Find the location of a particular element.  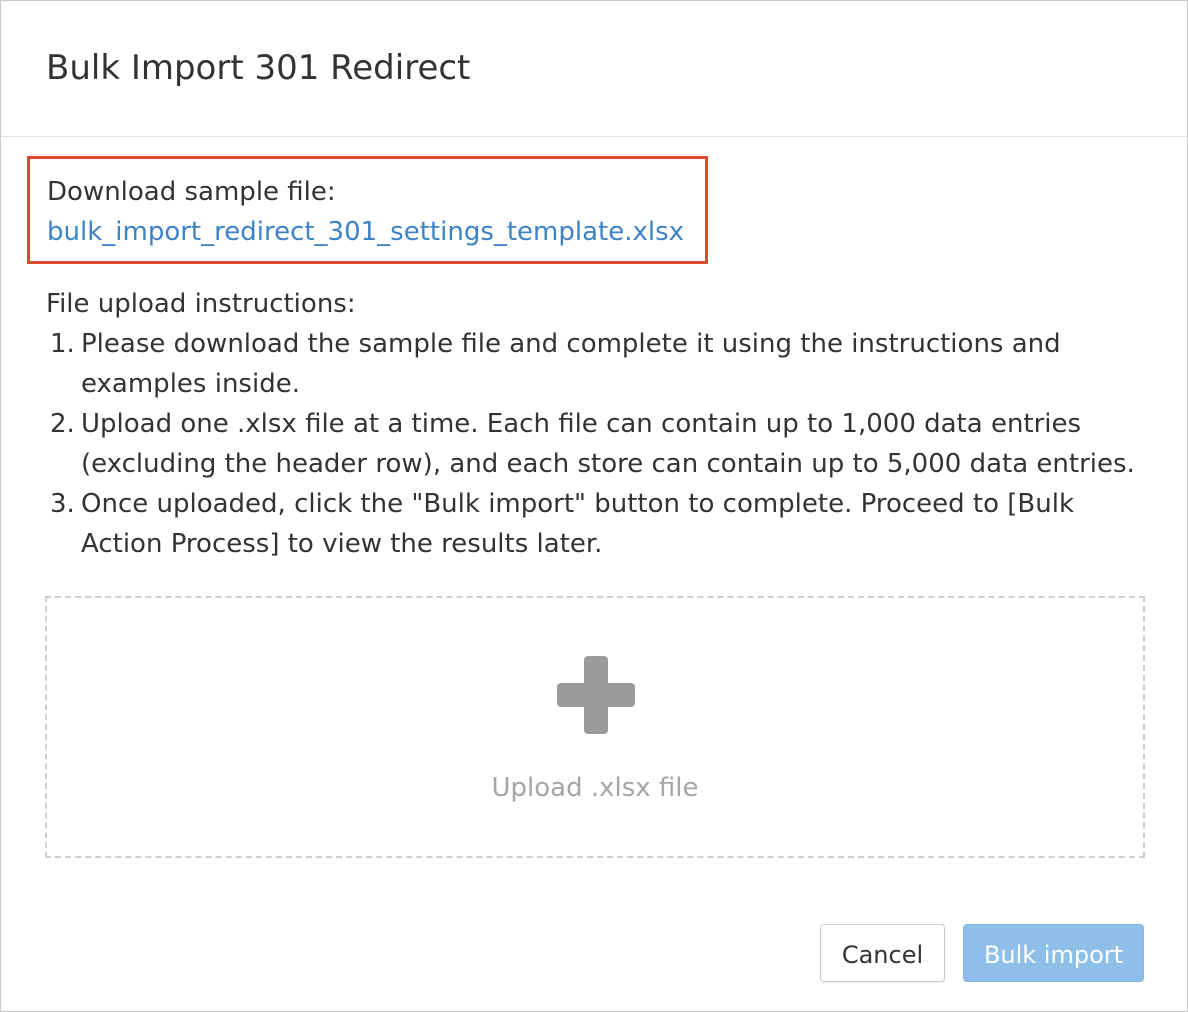

cancel-button: Cancel is located at coordinates (882, 953).